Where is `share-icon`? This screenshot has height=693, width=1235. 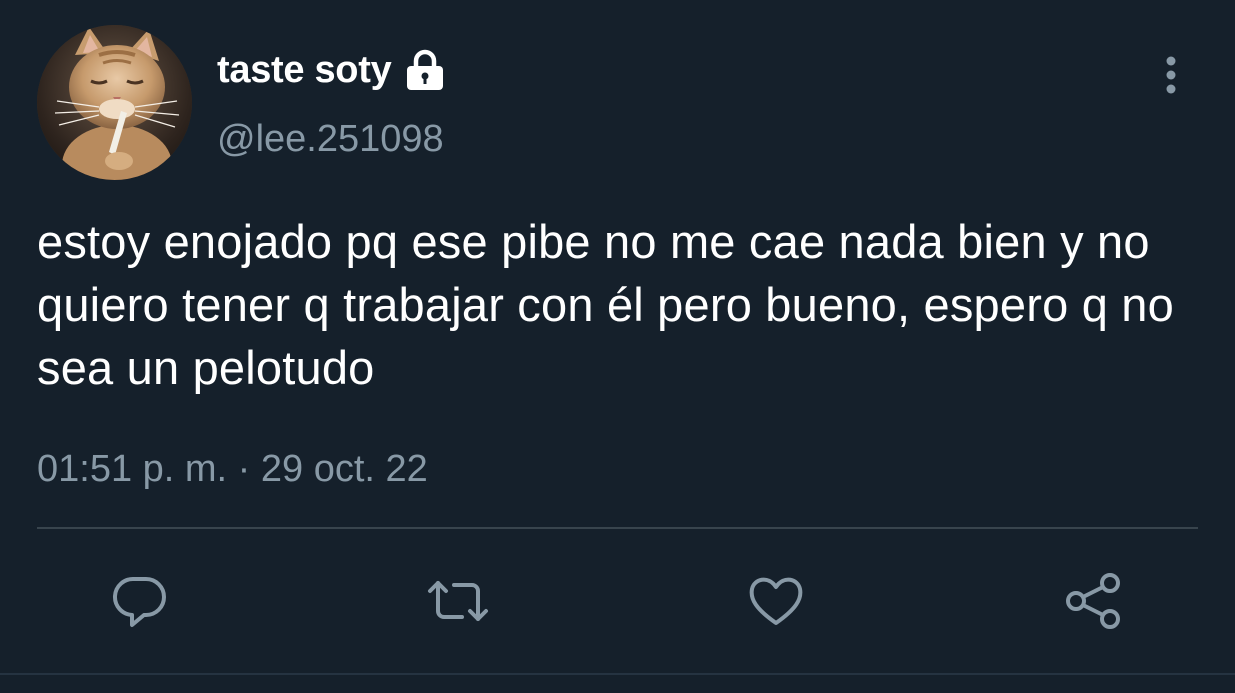
share-icon is located at coordinates (1093, 601).